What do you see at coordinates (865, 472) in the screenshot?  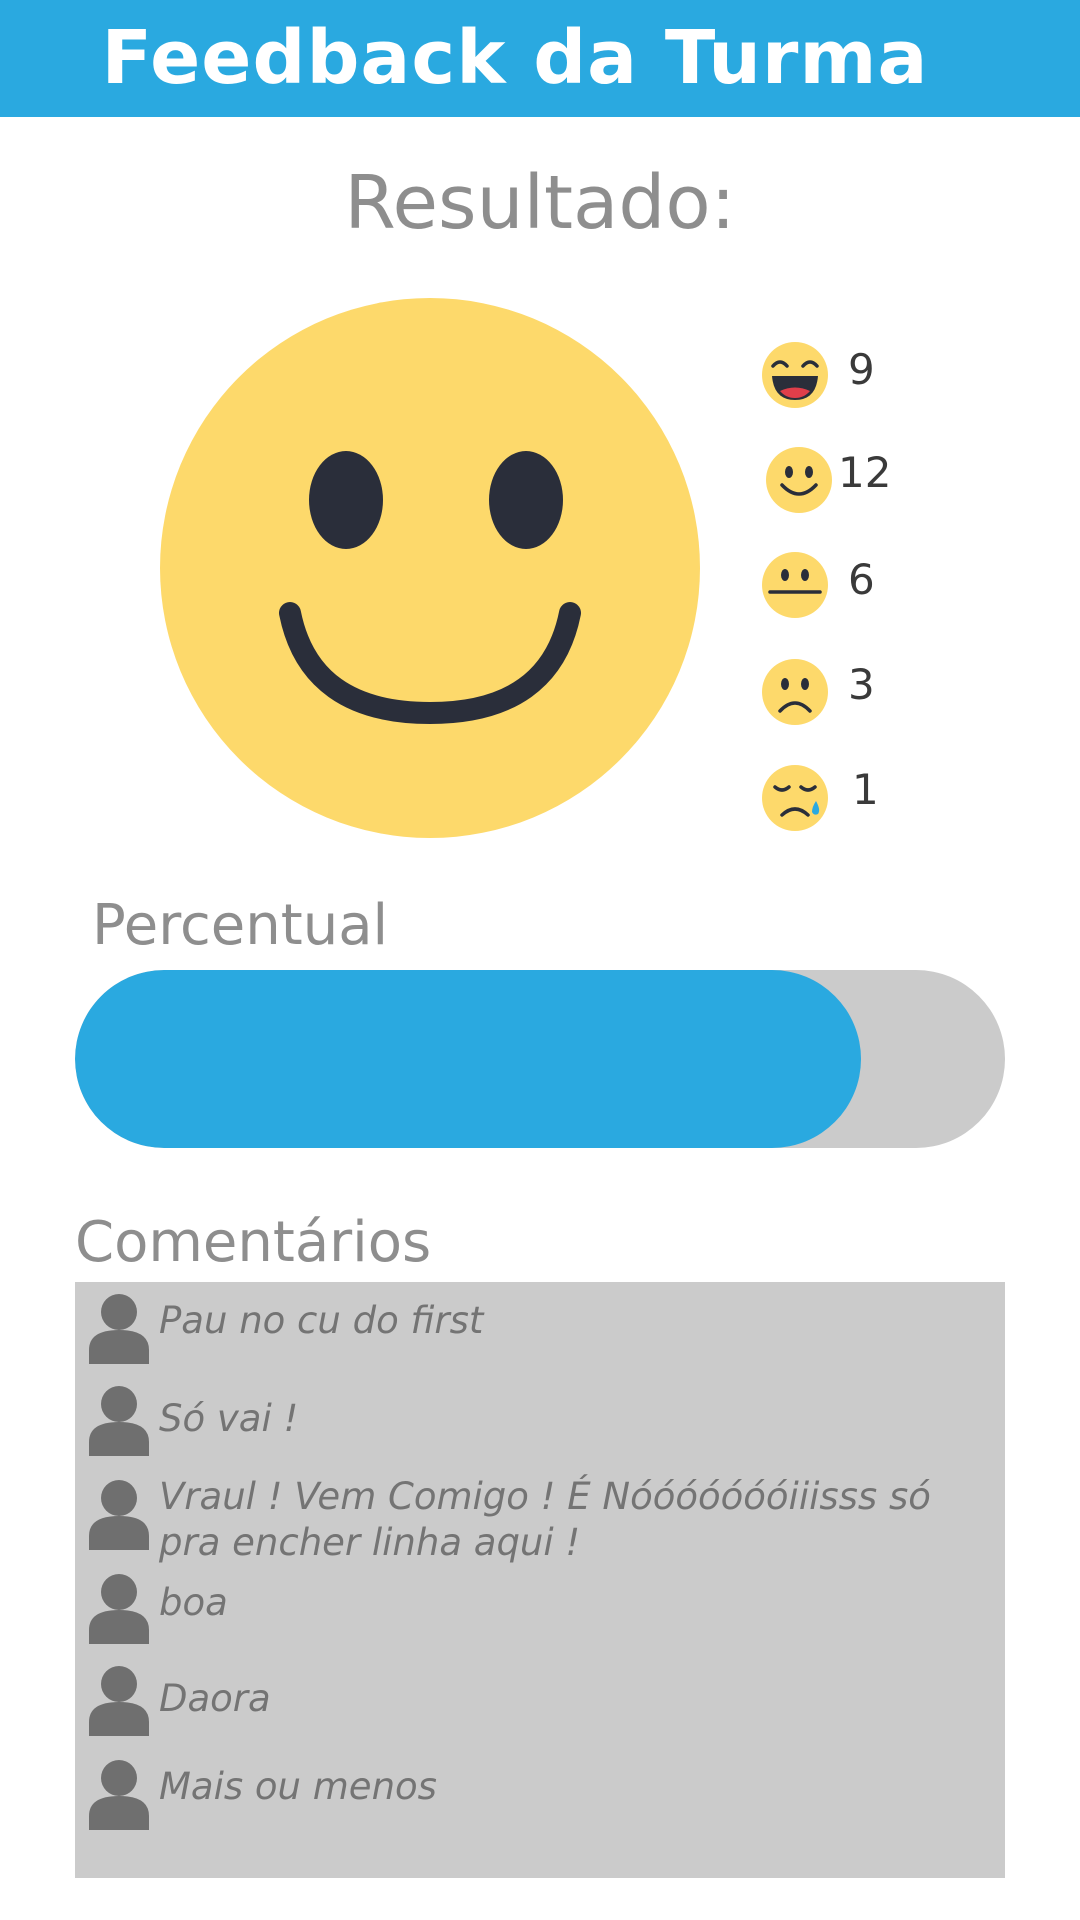 I see `smiling-count: 12` at bounding box center [865, 472].